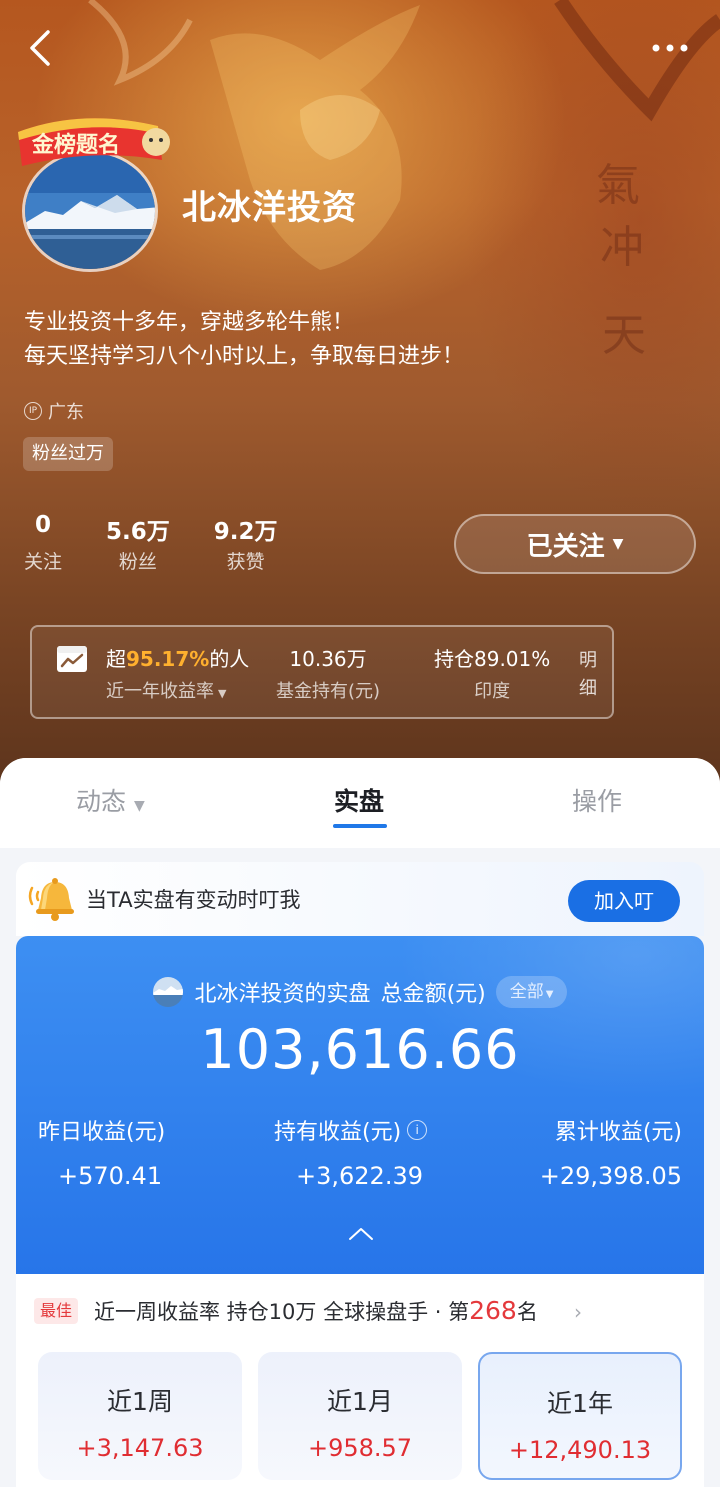 This screenshot has width=720, height=1487. Describe the element at coordinates (328, 659) in the screenshot. I see `fund-holding-value: 10.36万` at that location.